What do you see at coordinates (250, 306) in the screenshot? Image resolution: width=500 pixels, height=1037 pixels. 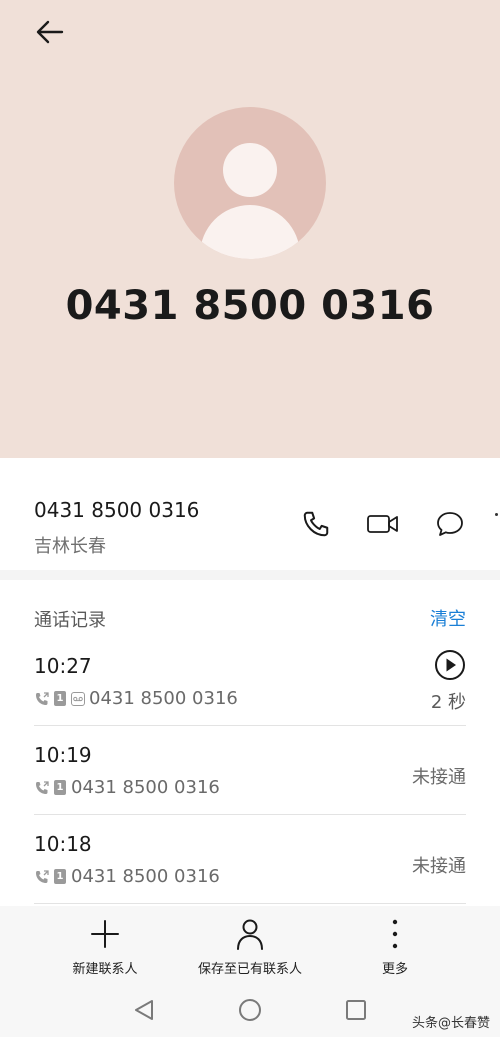 I see `page-title-phone-number: 0431 8500 0316` at bounding box center [250, 306].